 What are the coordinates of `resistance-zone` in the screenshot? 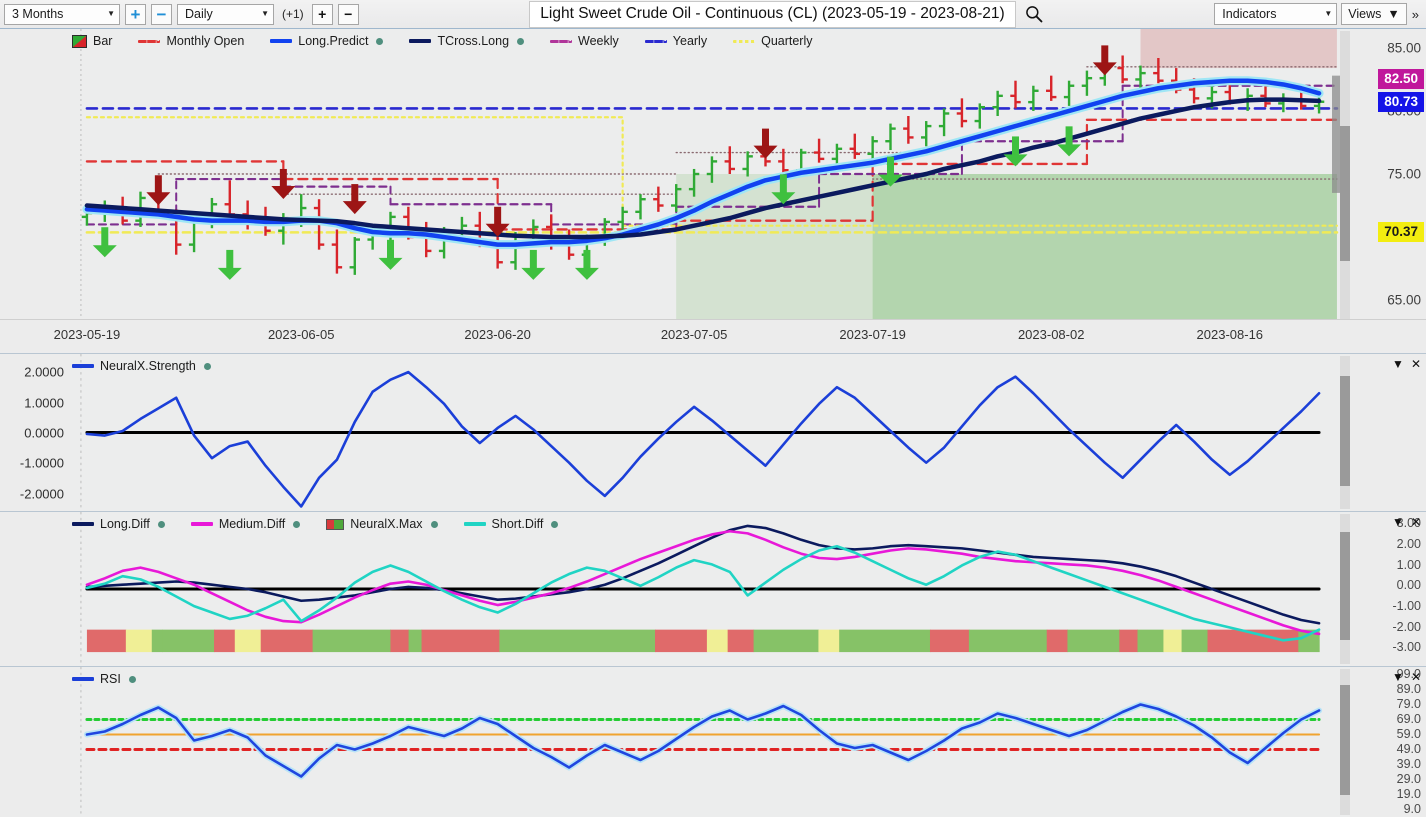 It's located at (1238, 49).